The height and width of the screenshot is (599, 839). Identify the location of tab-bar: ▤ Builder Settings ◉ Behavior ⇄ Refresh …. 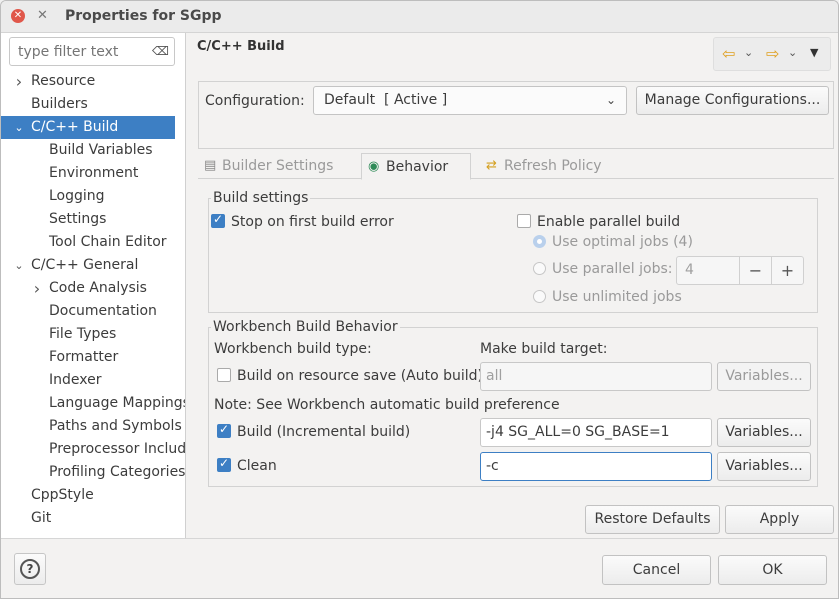
(516, 166).